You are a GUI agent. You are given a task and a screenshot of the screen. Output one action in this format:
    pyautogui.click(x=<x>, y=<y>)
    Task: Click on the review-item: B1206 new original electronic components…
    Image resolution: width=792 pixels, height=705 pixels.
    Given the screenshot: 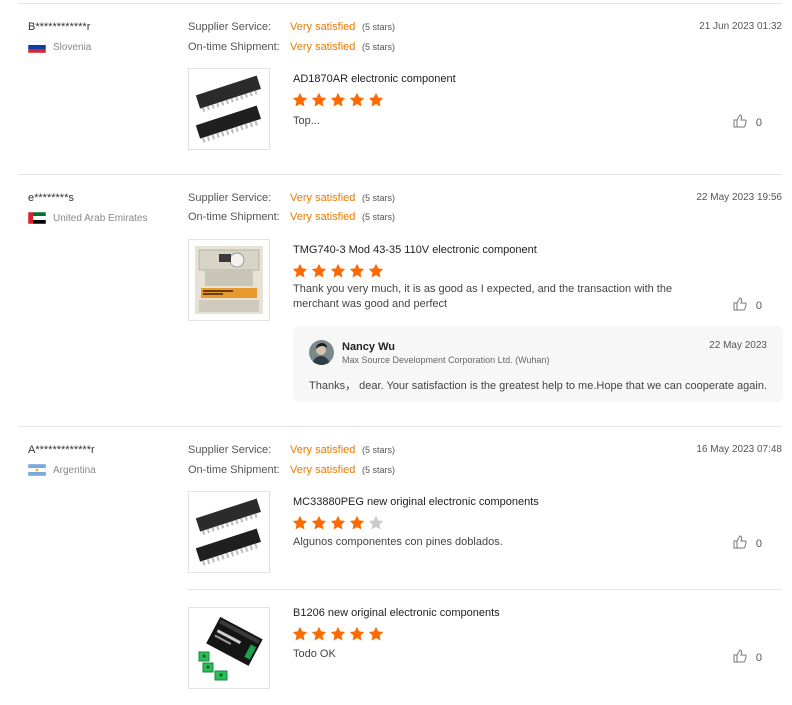 What is the action you would take?
    pyautogui.click(x=485, y=649)
    